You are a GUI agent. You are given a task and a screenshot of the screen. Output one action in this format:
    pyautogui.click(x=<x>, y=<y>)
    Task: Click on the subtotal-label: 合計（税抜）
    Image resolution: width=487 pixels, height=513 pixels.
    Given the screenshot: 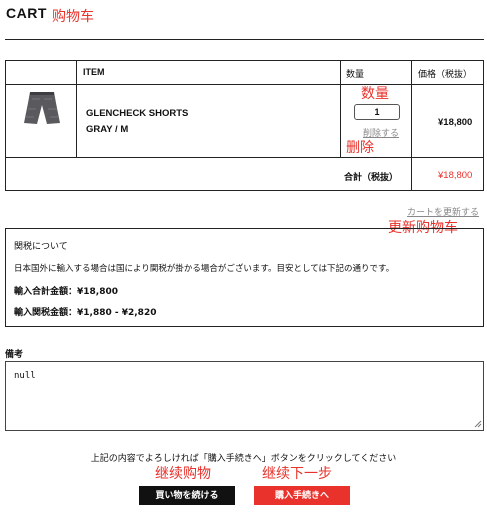 What is the action you would take?
    pyautogui.click(x=371, y=178)
    